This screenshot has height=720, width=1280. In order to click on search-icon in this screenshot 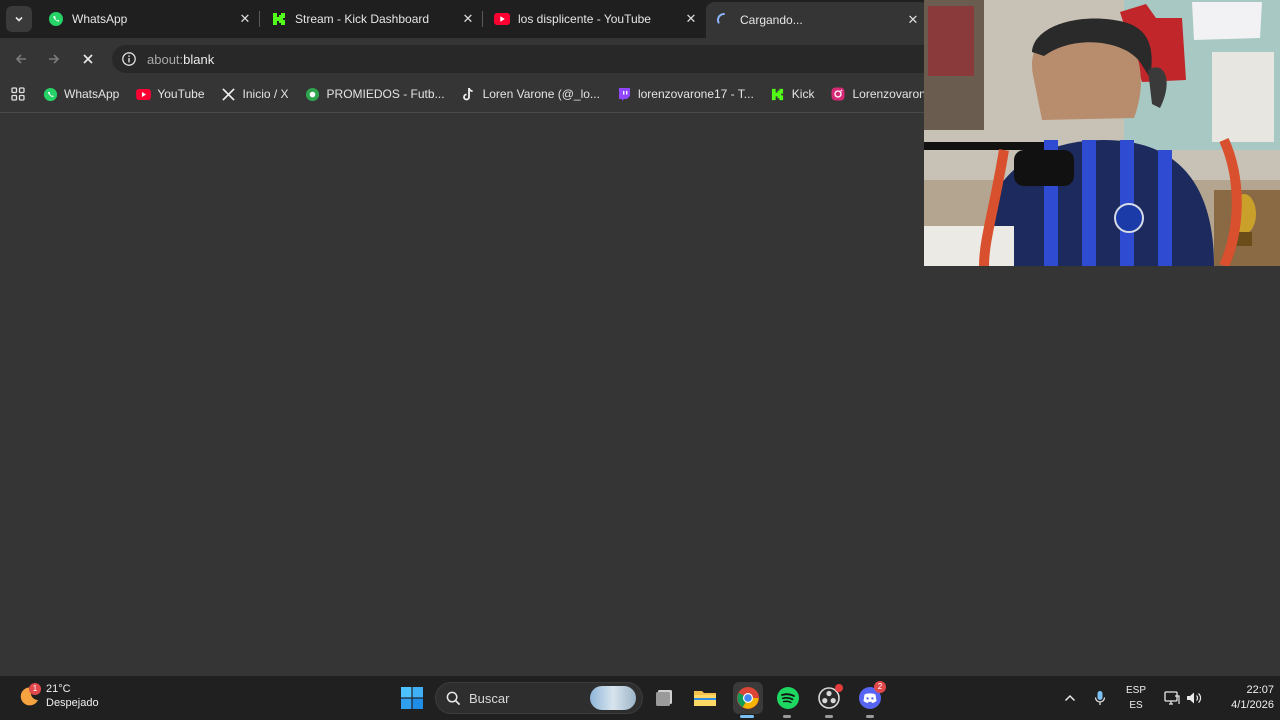, I will do `click(453, 698)`.